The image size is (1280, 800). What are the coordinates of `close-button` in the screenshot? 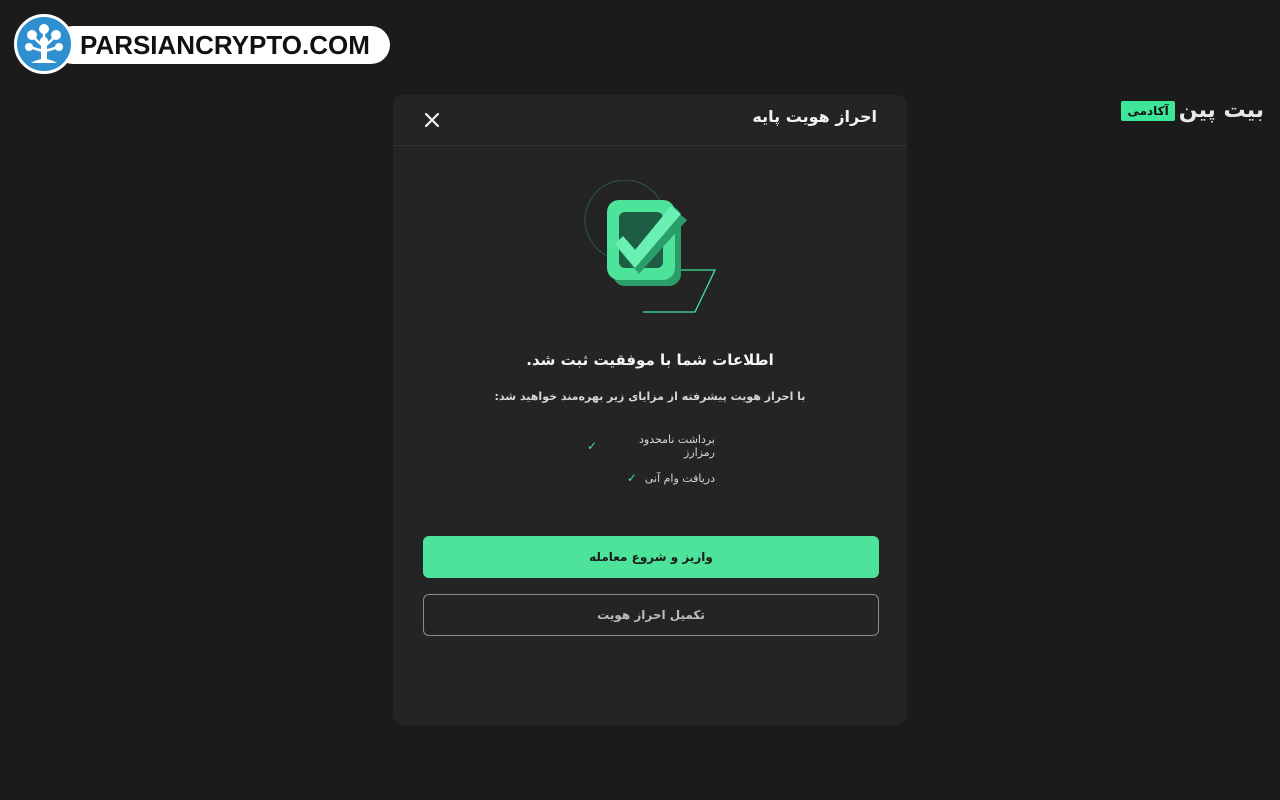 It's located at (432, 120).